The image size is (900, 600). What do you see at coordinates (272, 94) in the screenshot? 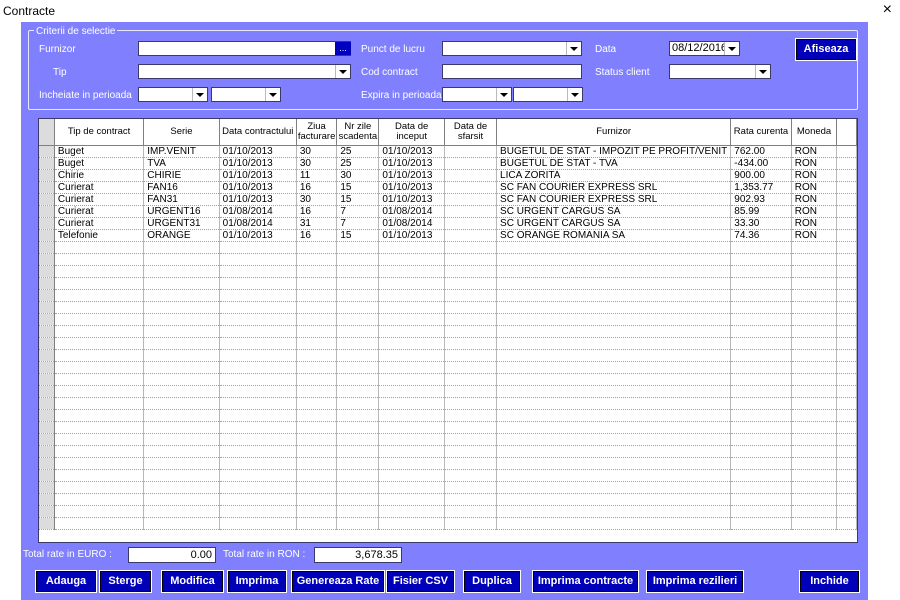
I see `chevron-down-icon` at bounding box center [272, 94].